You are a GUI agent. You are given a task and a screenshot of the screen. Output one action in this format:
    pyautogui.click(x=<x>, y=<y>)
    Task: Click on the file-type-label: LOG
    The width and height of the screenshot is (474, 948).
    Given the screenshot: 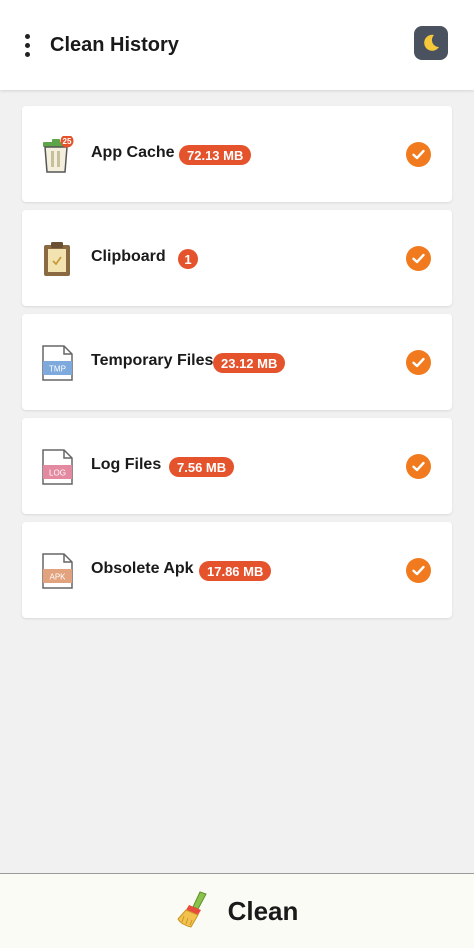 What is the action you would take?
    pyautogui.click(x=57, y=473)
    